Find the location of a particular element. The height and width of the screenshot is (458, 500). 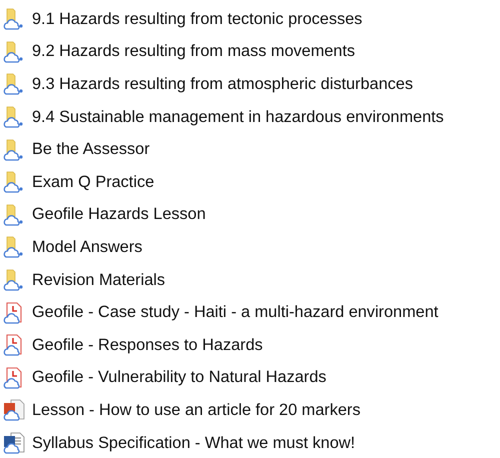

file-name: Exam Q Practice is located at coordinates (93, 182).